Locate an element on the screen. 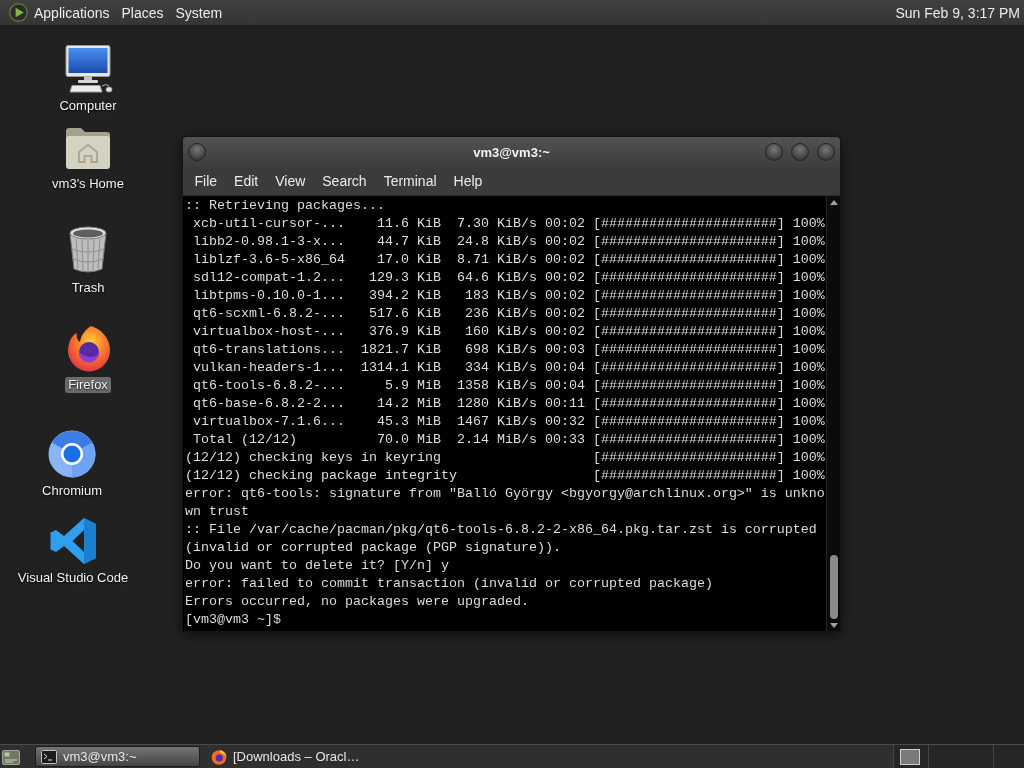 The width and height of the screenshot is (1024, 768). menu-item: Help is located at coordinates (468, 181).